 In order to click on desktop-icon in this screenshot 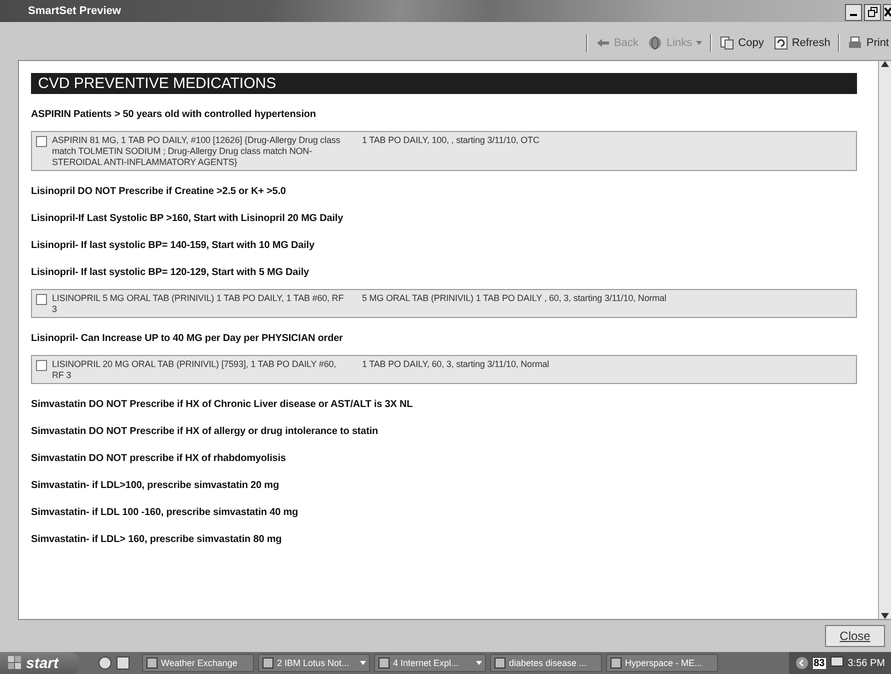, I will do `click(123, 663)`.